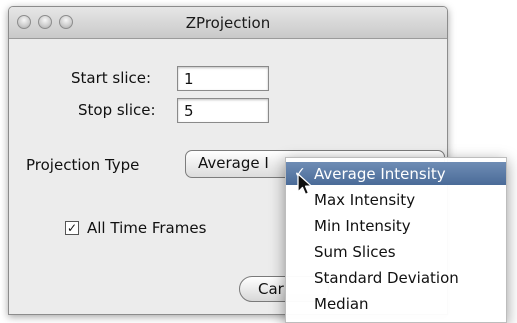 The width and height of the screenshot is (517, 323). Describe the element at coordinates (380, 174) in the screenshot. I see `menu-item-label: Average Intensity` at that location.